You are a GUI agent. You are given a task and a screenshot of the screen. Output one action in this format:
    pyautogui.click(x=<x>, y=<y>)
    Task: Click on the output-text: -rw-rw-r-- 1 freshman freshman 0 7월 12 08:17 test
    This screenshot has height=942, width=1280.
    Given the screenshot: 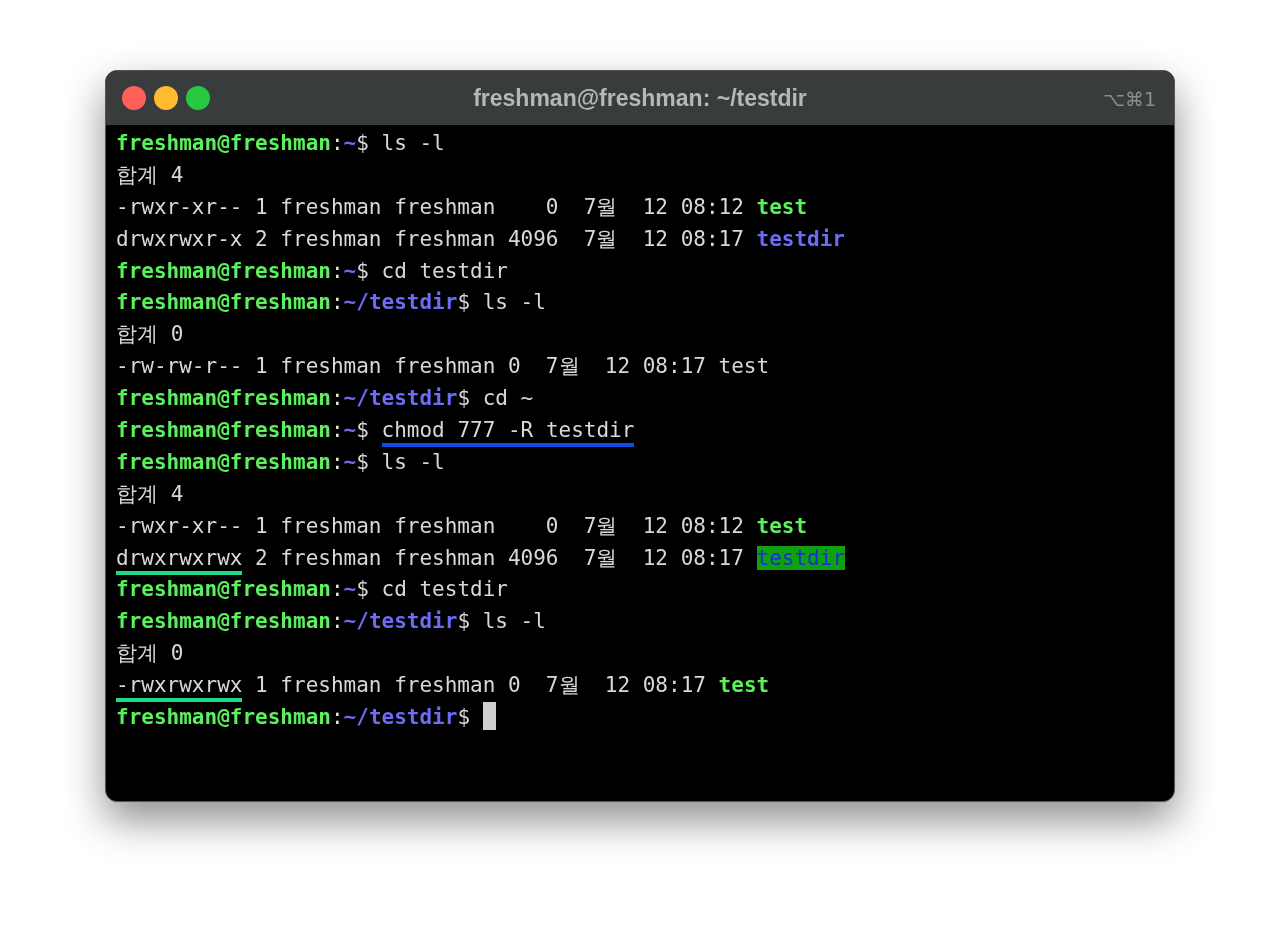 What is the action you would take?
    pyautogui.click(x=443, y=366)
    